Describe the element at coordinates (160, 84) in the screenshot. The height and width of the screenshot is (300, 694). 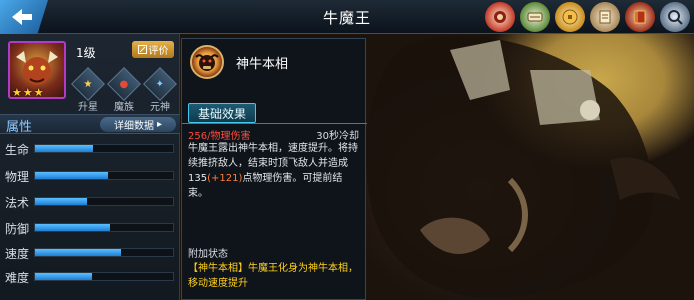
I see `spirit-icon: ✦` at that location.